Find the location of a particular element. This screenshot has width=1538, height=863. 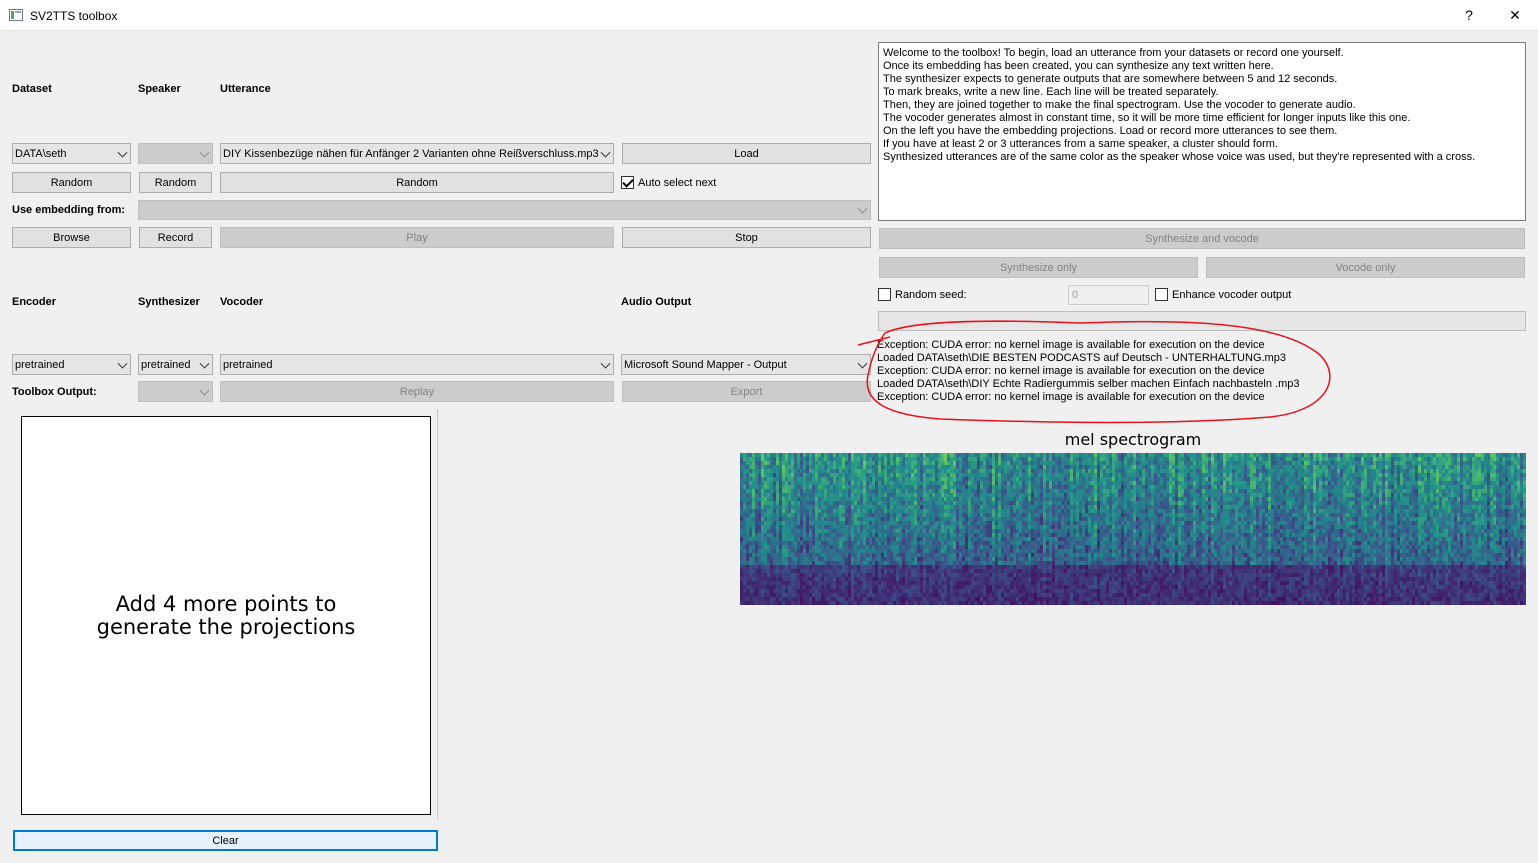

synthesize-only-button: Synthesize only is located at coordinates (1038, 267).